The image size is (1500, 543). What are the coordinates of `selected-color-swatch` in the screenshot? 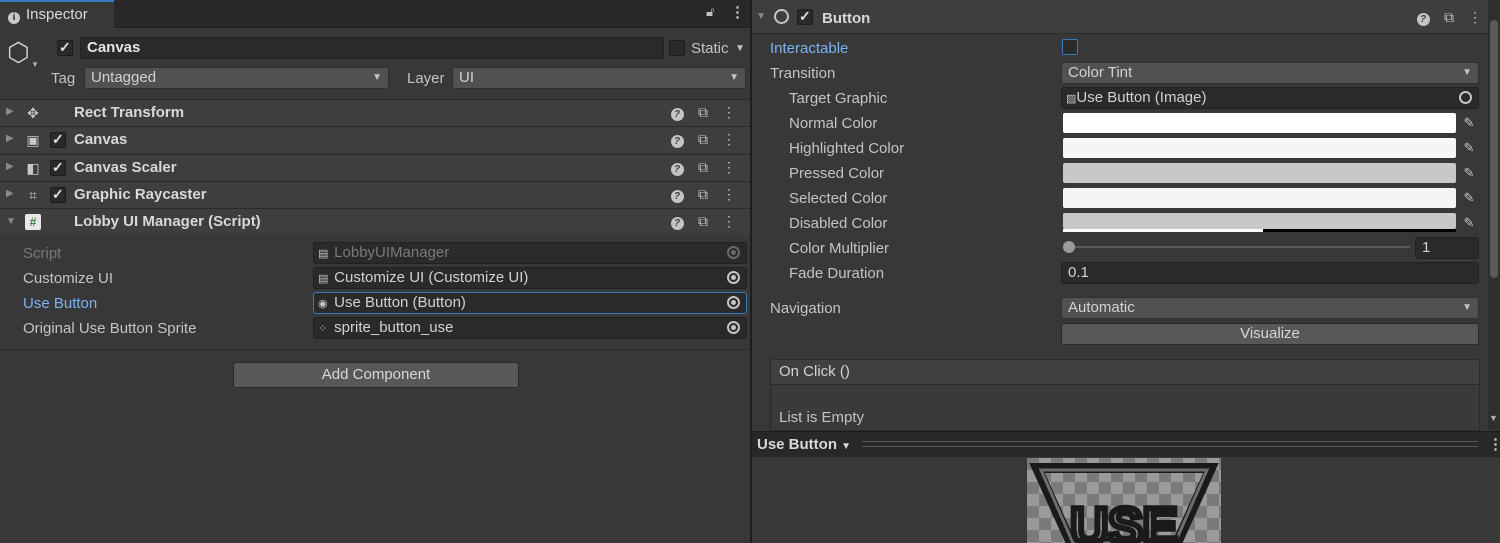 It's located at (1259, 198).